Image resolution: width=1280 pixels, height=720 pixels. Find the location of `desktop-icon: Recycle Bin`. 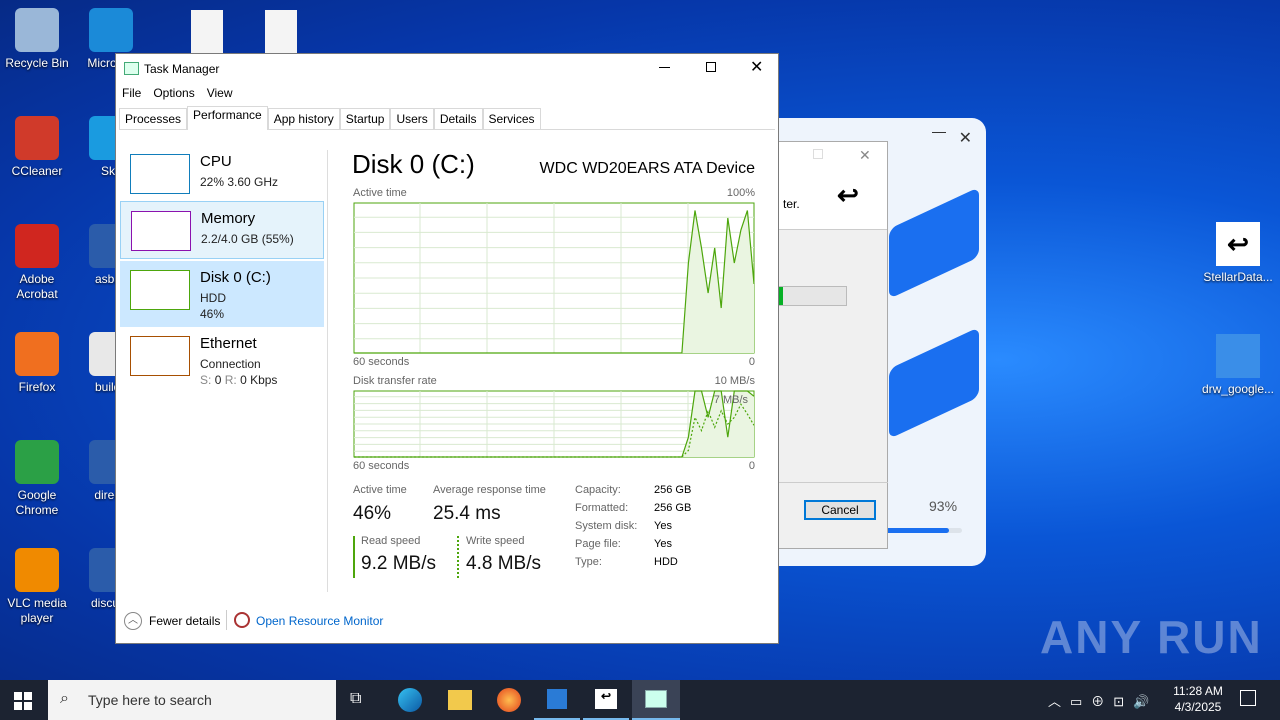

desktop-icon: Recycle Bin is located at coordinates (37, 39).